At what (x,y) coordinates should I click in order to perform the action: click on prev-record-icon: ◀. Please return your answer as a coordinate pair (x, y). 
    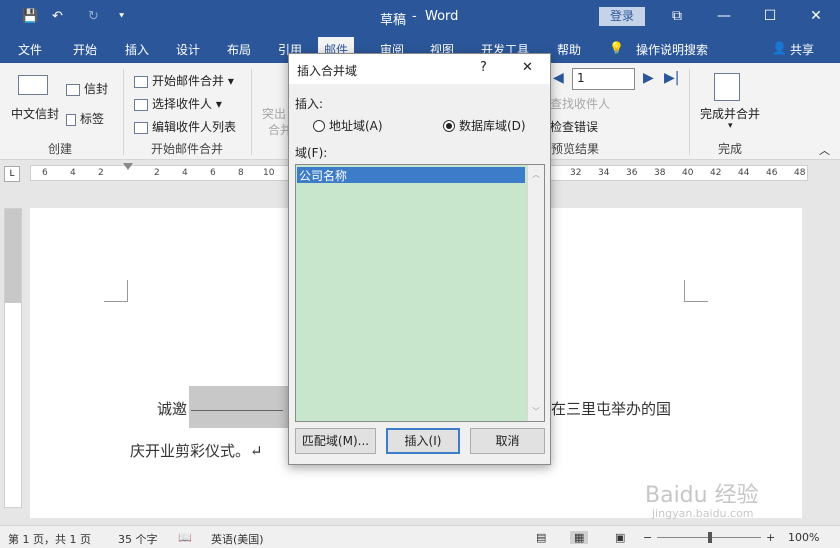
    Looking at the image, I should click on (558, 78).